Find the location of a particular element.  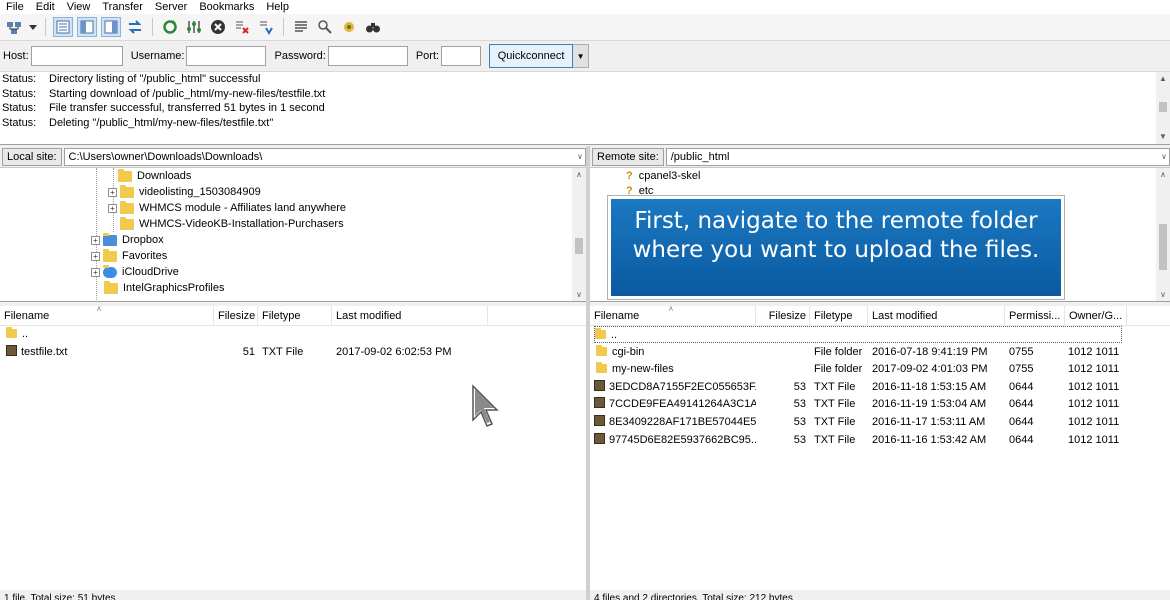

password-input is located at coordinates (367, 56).